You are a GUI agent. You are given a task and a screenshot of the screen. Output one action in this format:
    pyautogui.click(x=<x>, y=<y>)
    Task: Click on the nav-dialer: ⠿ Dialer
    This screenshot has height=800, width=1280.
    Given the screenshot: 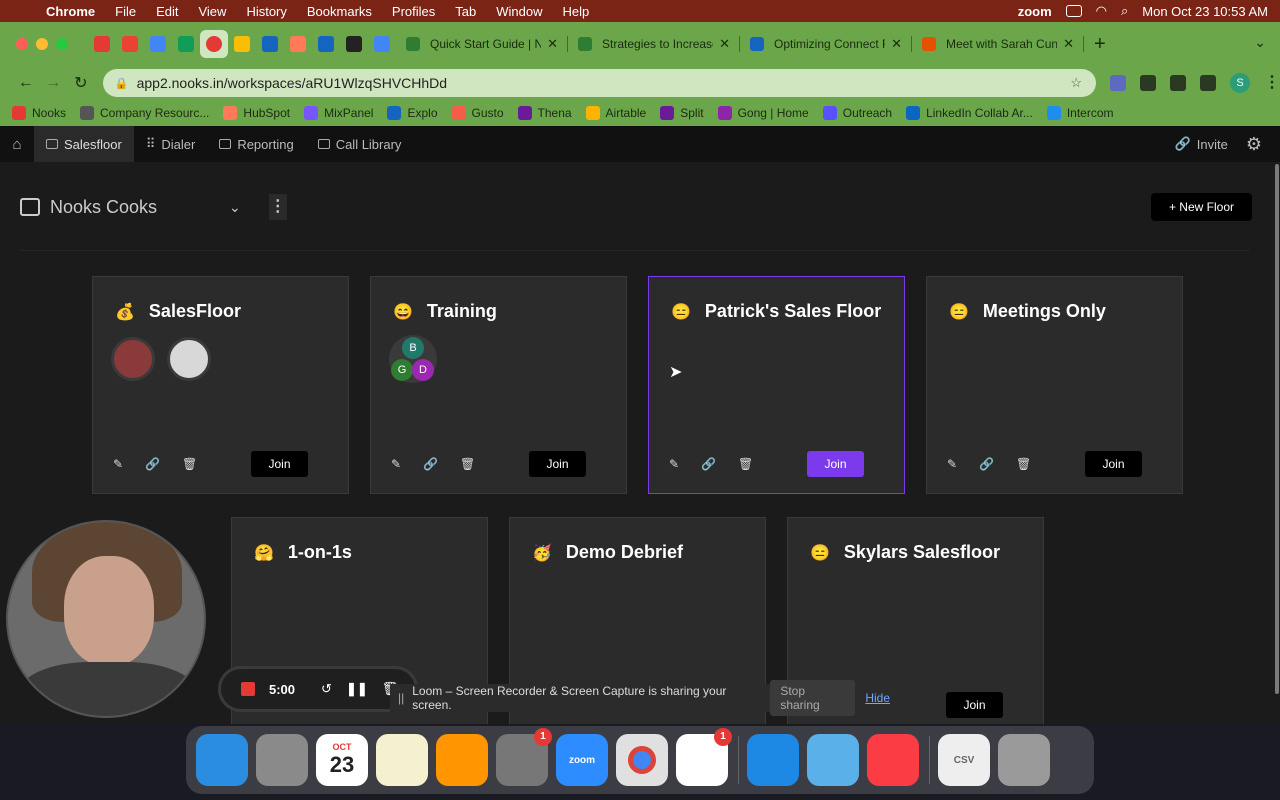 What is the action you would take?
    pyautogui.click(x=171, y=144)
    